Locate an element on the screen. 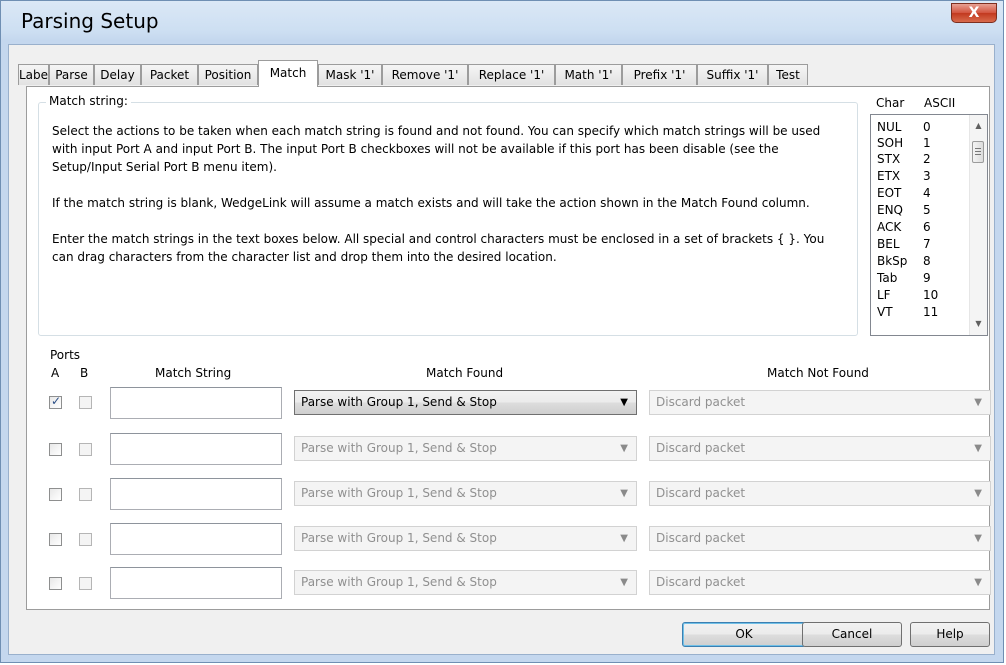 The height and width of the screenshot is (665, 1006). scroll-thumb is located at coordinates (978, 152).